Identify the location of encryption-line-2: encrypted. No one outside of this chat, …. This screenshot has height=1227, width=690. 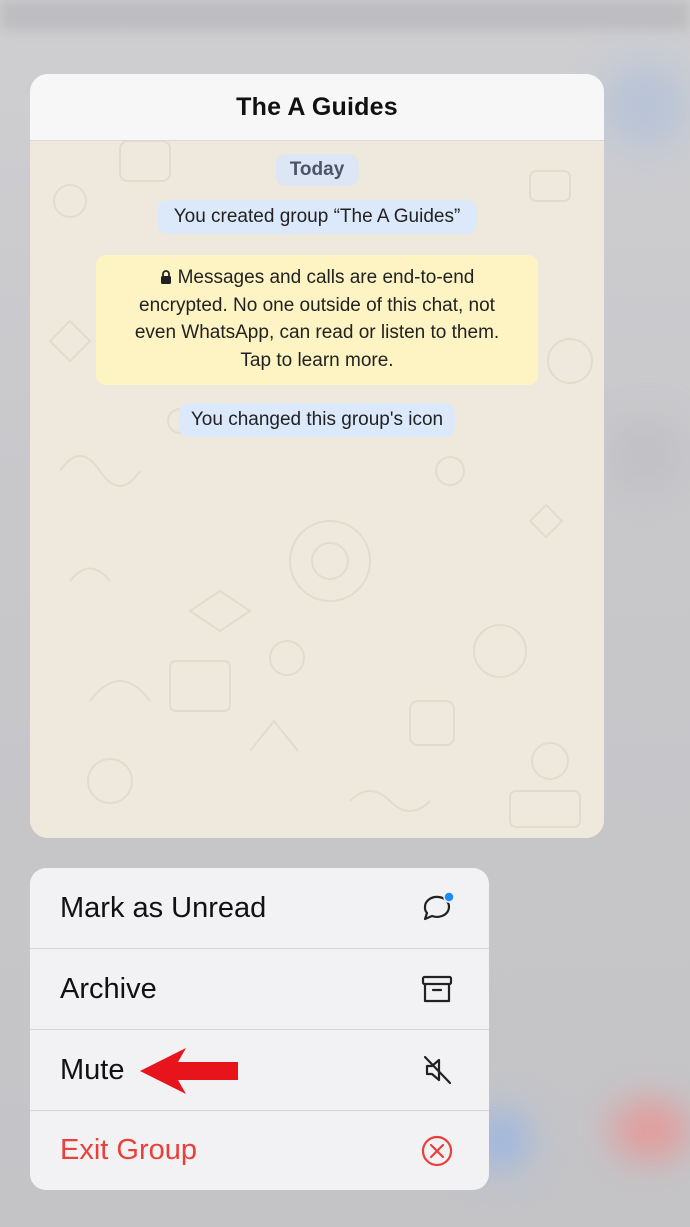
(317, 305).